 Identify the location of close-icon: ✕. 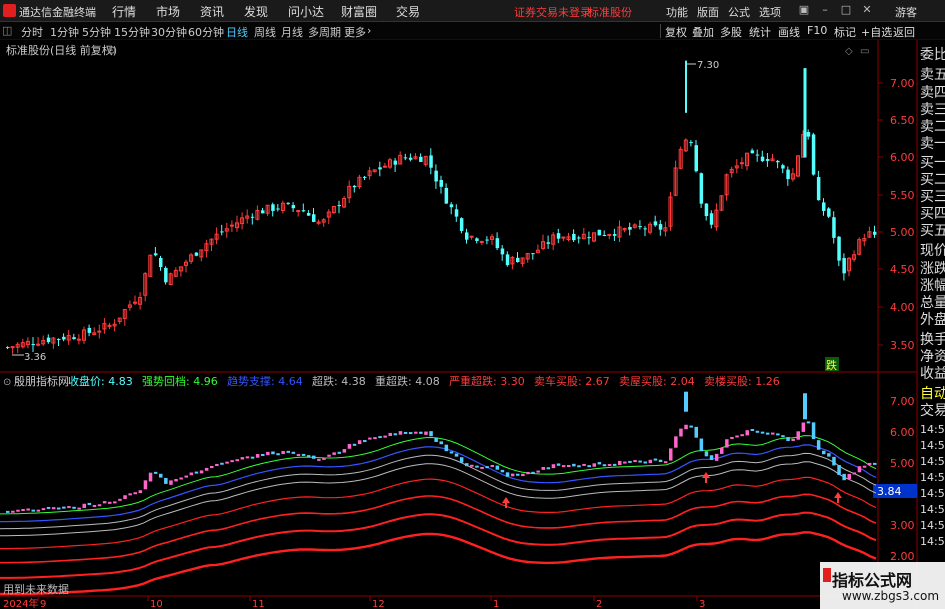
(867, 10).